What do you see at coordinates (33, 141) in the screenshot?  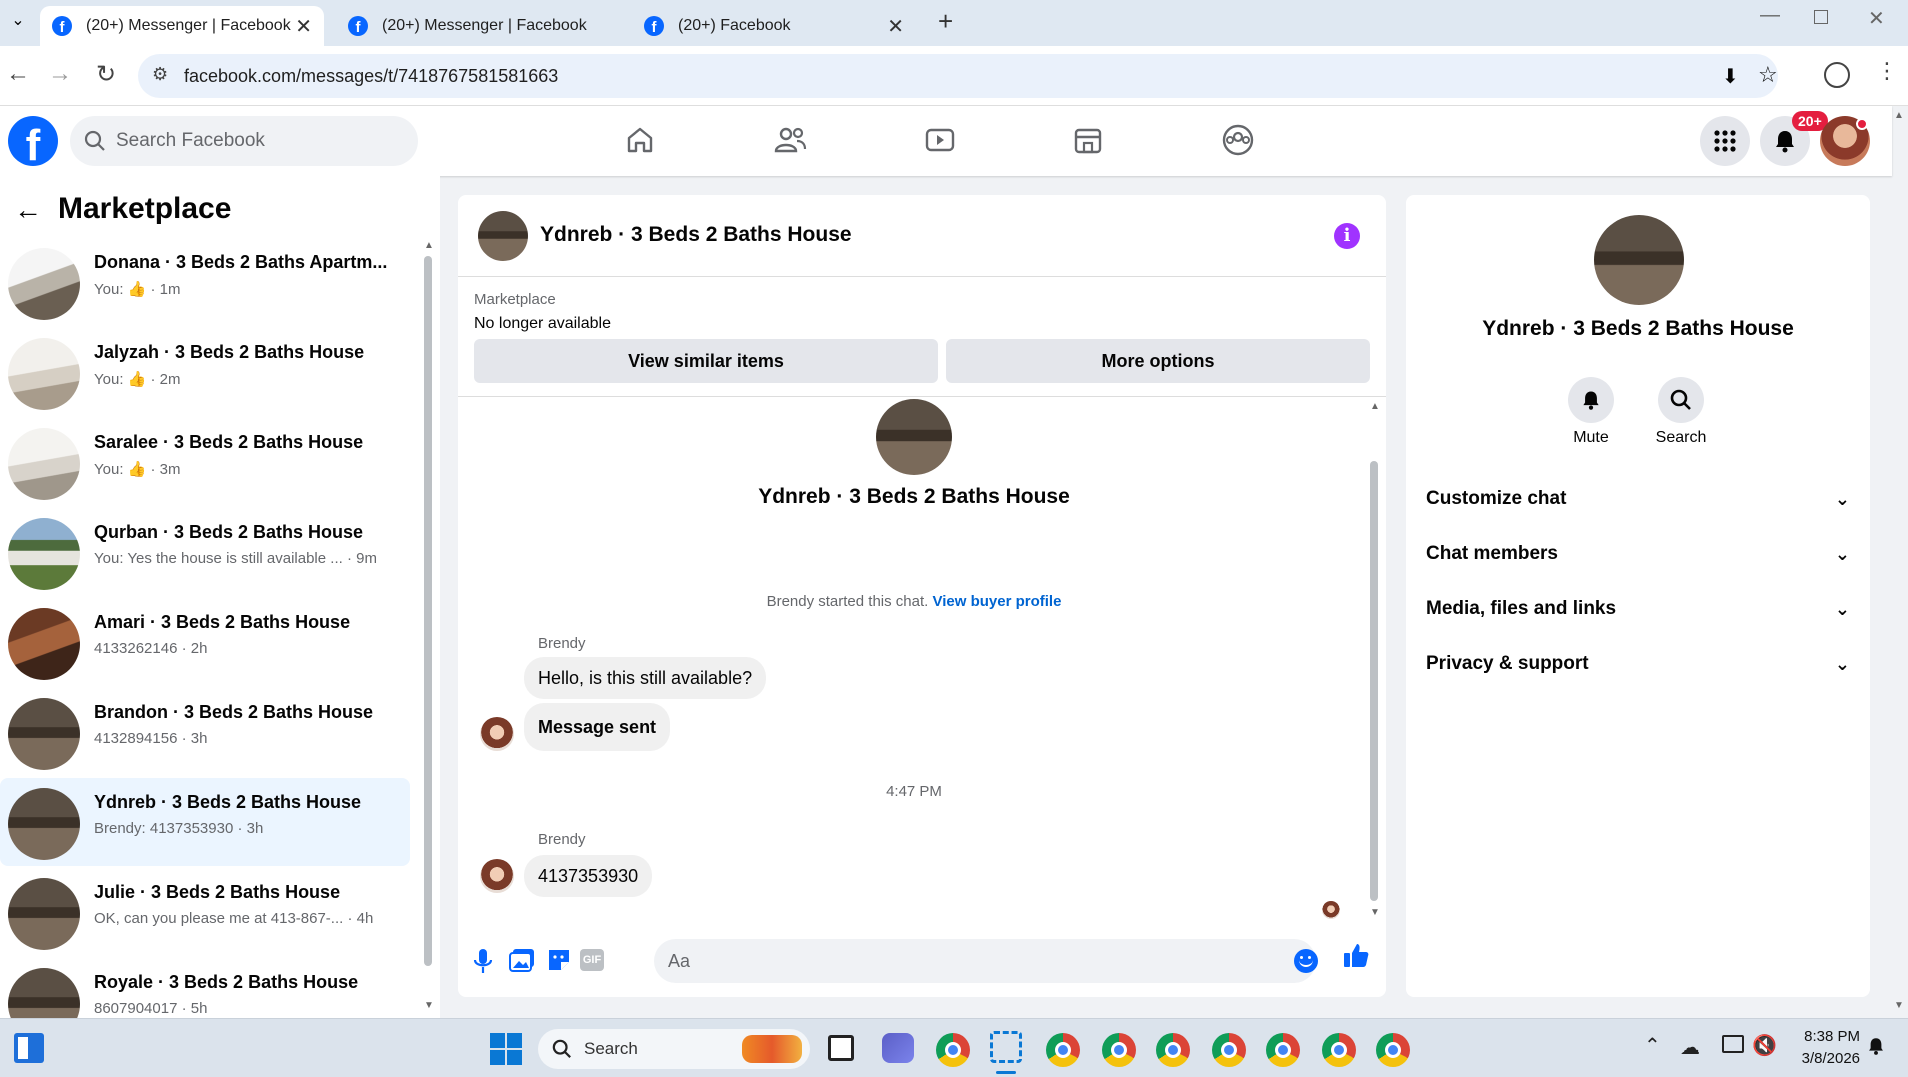 I see `facebook-logo-icon: f` at bounding box center [33, 141].